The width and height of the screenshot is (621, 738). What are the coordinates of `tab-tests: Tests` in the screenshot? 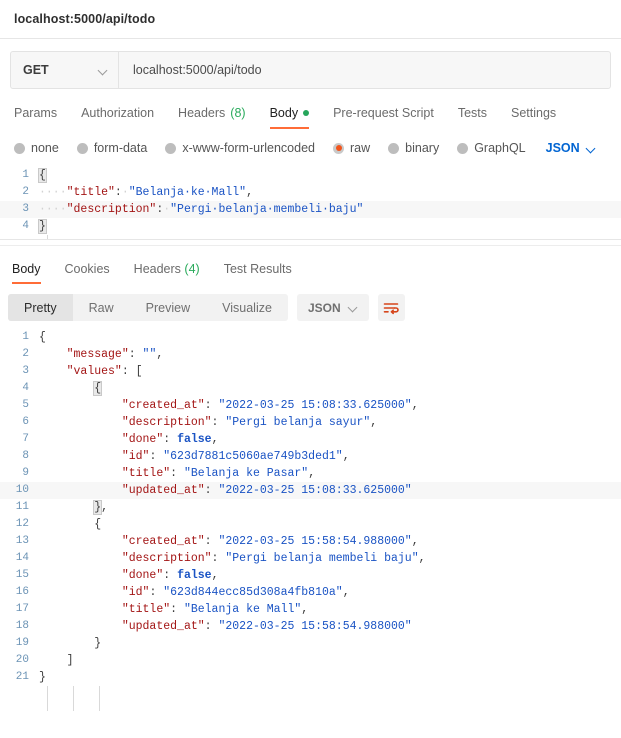 It's located at (472, 117).